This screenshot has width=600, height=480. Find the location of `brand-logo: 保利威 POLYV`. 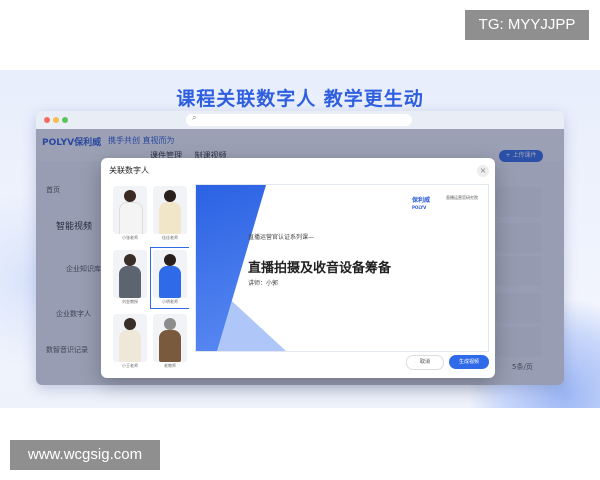

brand-logo: 保利威 POLYV is located at coordinates (421, 203).